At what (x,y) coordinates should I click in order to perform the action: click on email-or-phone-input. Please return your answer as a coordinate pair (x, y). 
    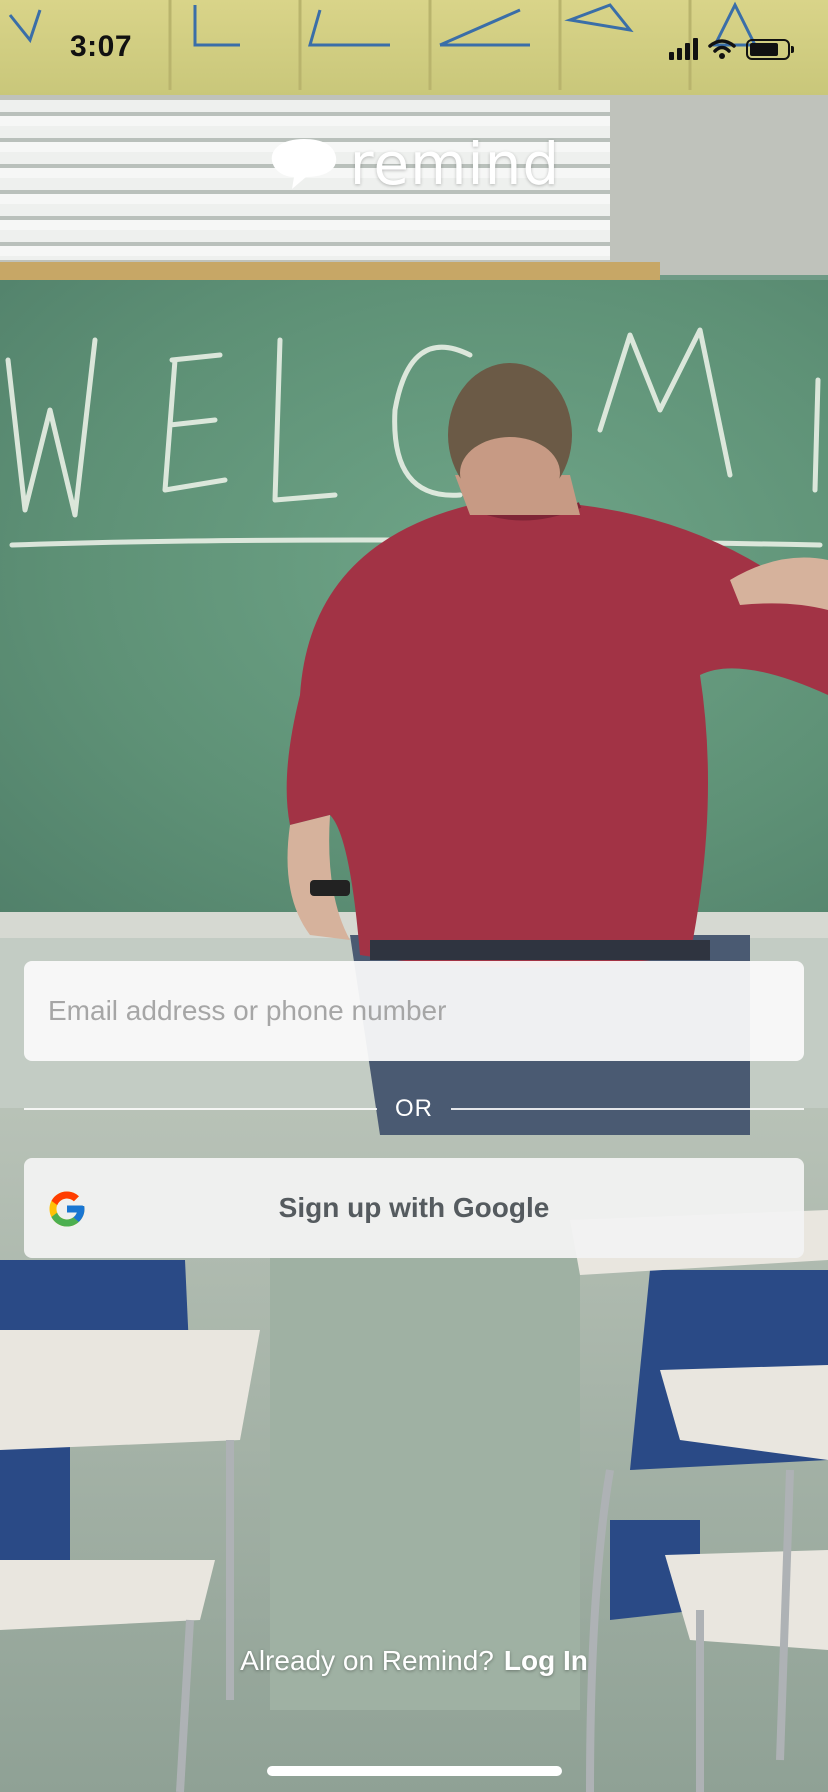
    Looking at the image, I should click on (414, 1011).